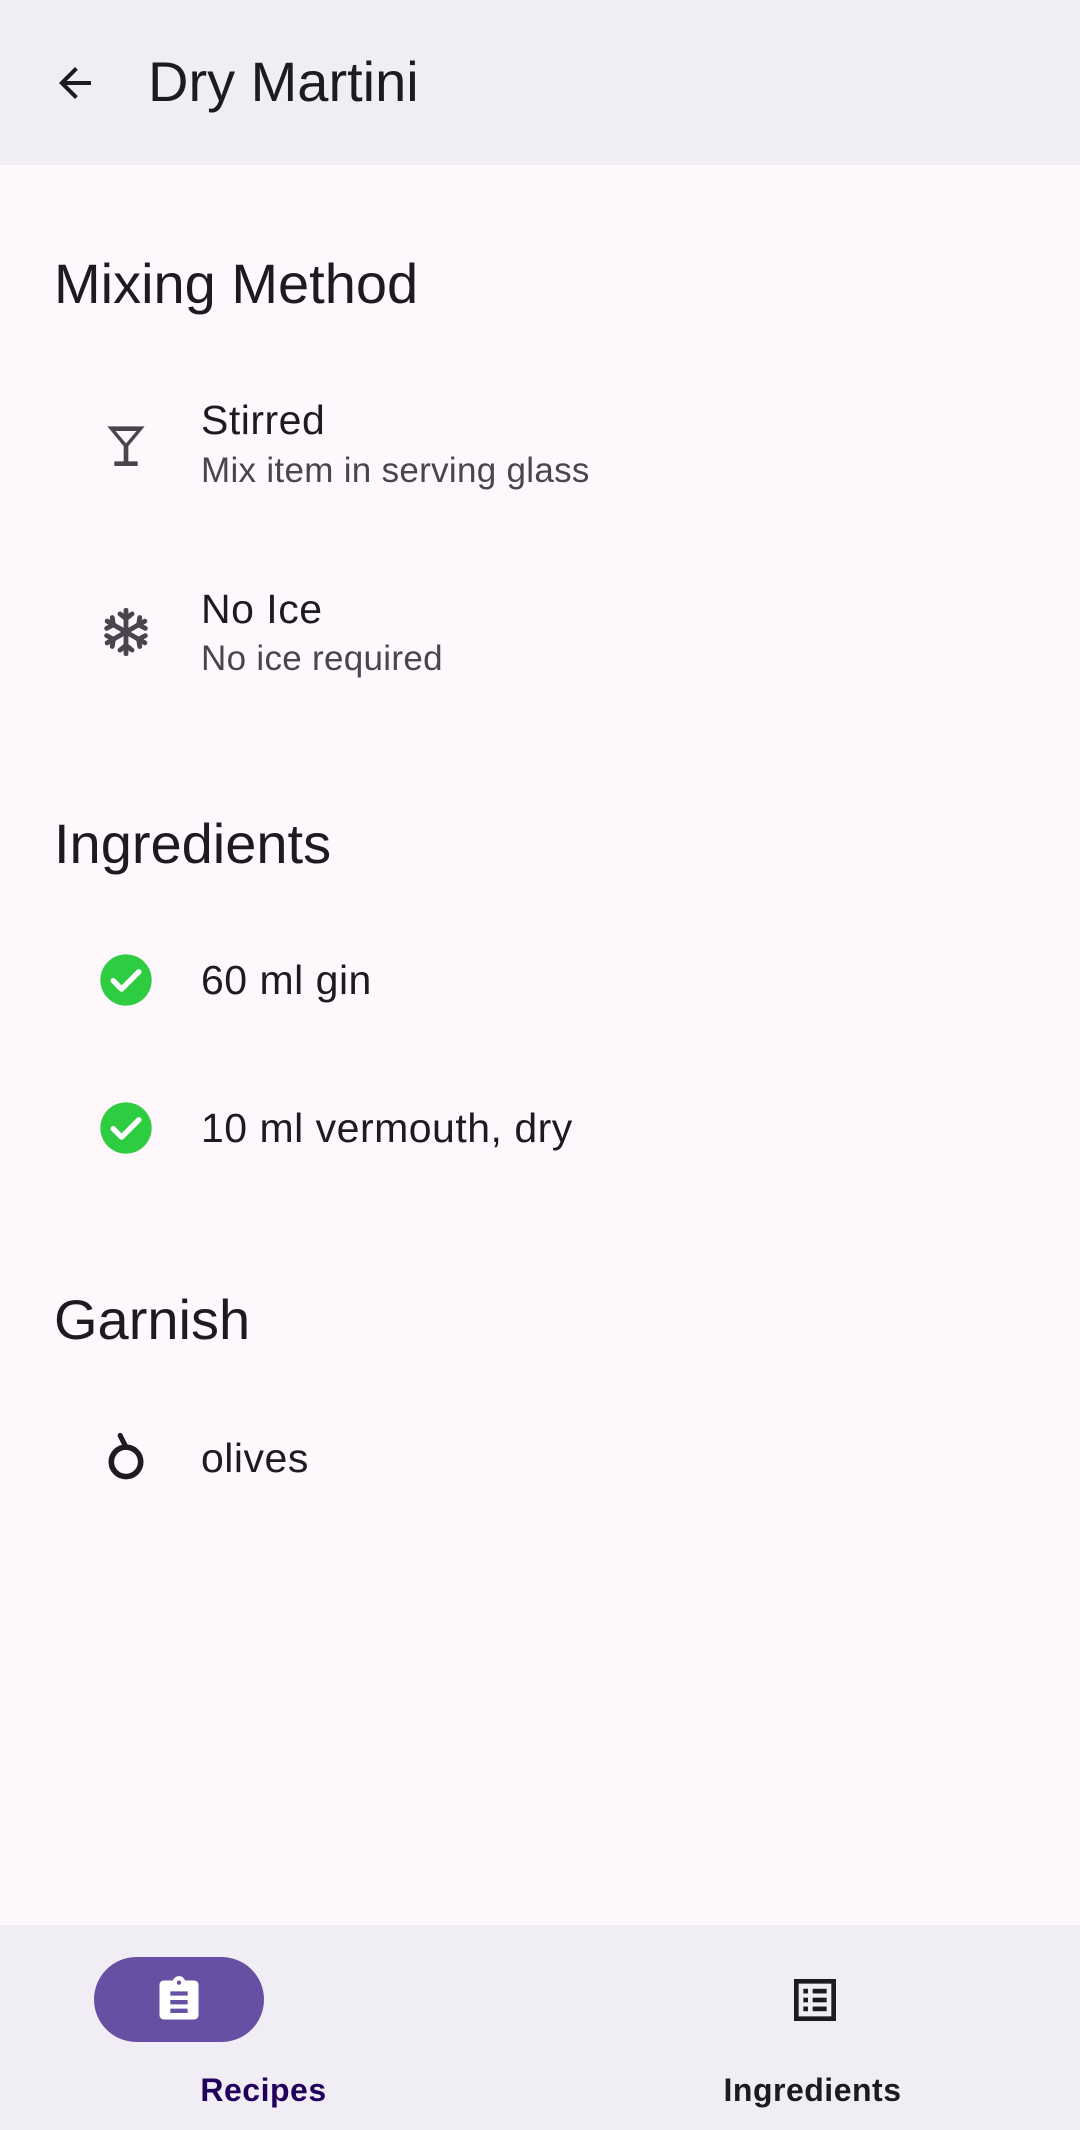 The height and width of the screenshot is (2130, 1080). Describe the element at coordinates (126, 445) in the screenshot. I see `martini-glass-icon` at that location.